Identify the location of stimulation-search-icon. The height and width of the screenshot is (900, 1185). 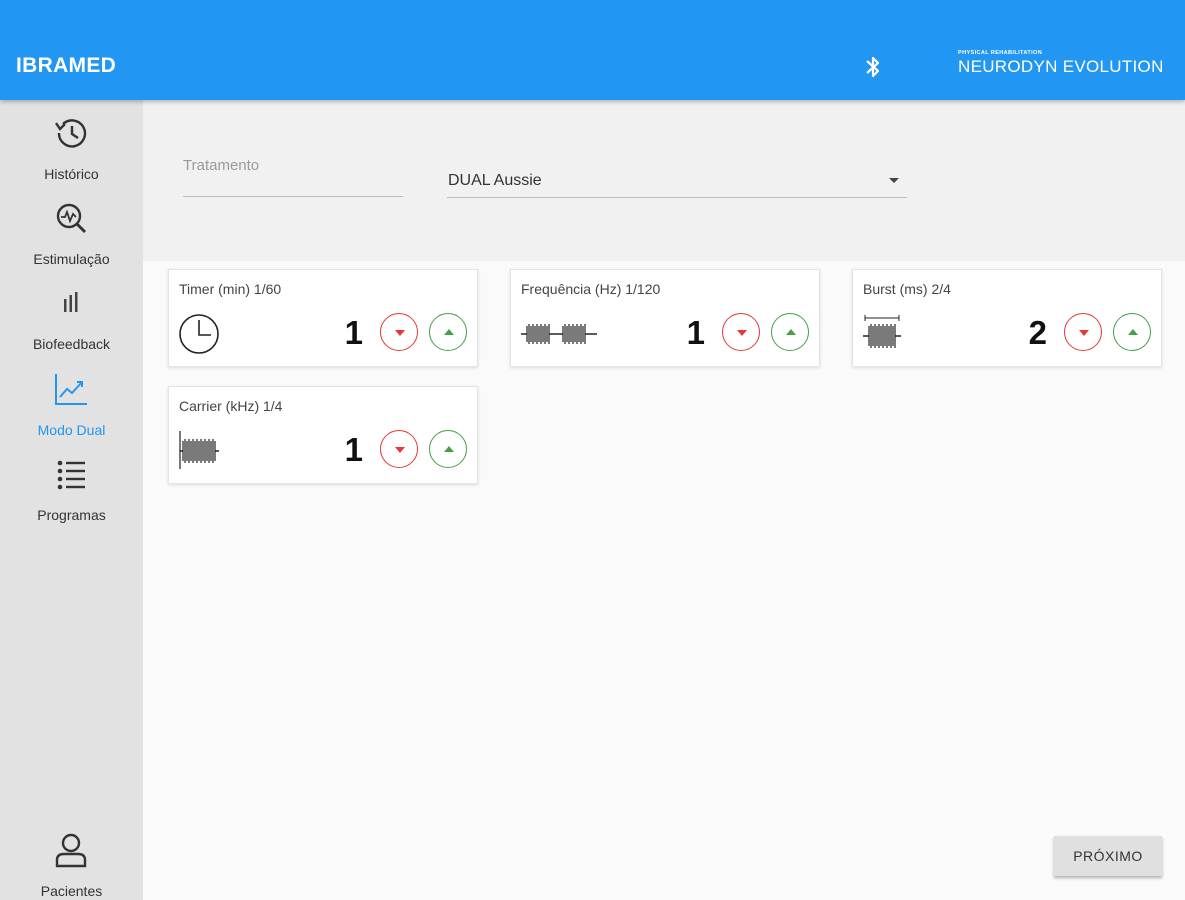
(71, 218).